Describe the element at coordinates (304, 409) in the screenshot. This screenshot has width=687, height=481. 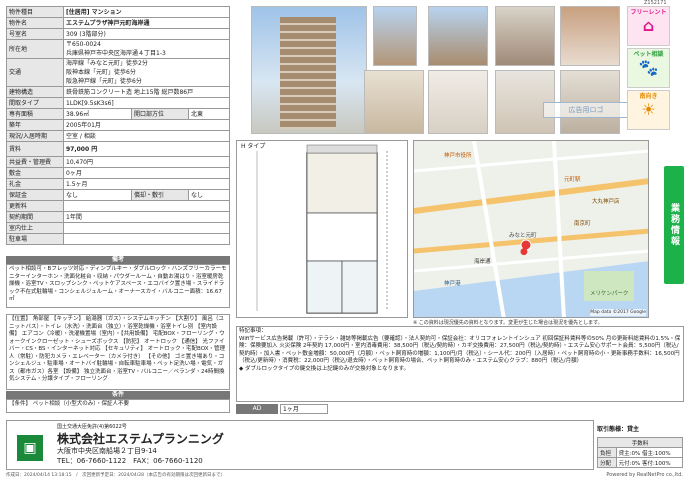
I see `ad-value: 1ヶ月` at that location.